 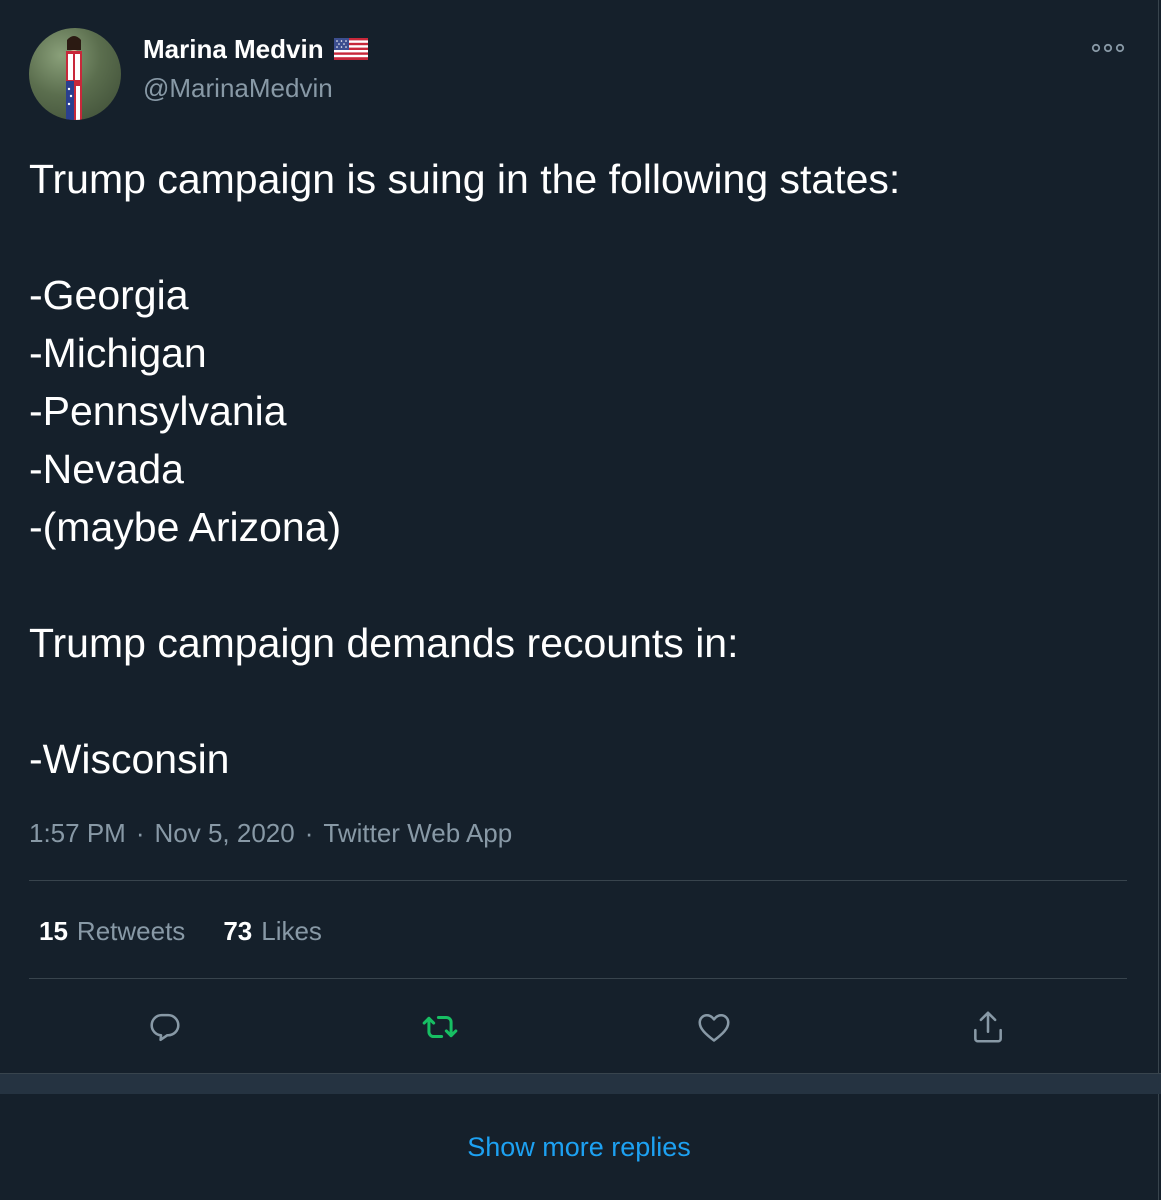 I want to click on likes-label: Likes, so click(x=291, y=931).